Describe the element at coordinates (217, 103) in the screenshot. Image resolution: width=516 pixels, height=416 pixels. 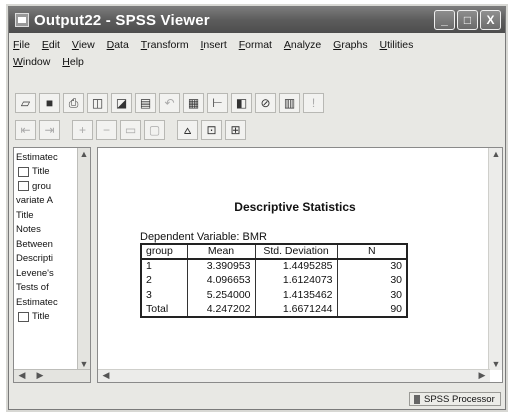
I see `goto-case-icon: ⊢` at that location.